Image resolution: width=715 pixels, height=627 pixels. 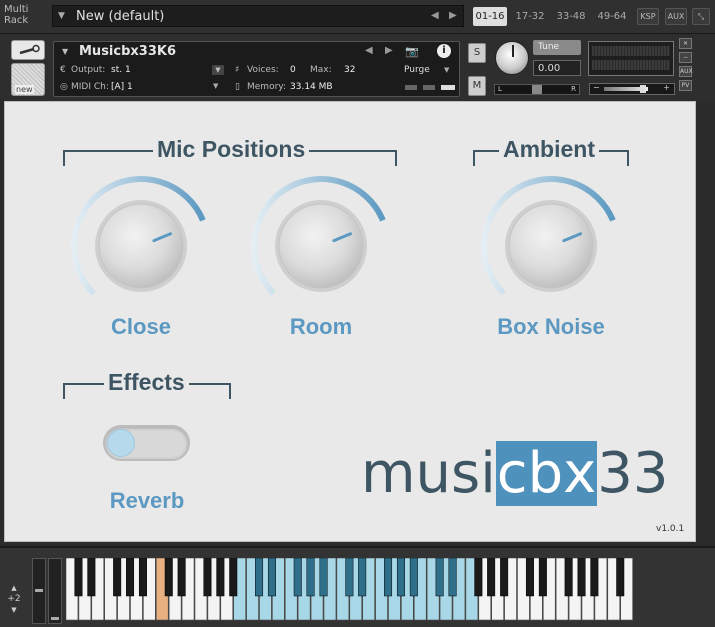 What do you see at coordinates (121, 70) in the screenshot?
I see `output-value: st. 1` at bounding box center [121, 70].